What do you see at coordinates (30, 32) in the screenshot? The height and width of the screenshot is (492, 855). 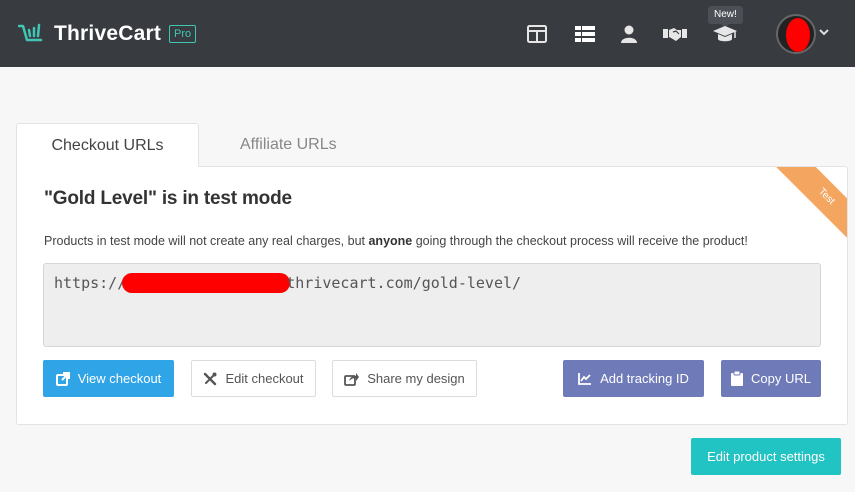 I see `cart-logo-icon` at bounding box center [30, 32].